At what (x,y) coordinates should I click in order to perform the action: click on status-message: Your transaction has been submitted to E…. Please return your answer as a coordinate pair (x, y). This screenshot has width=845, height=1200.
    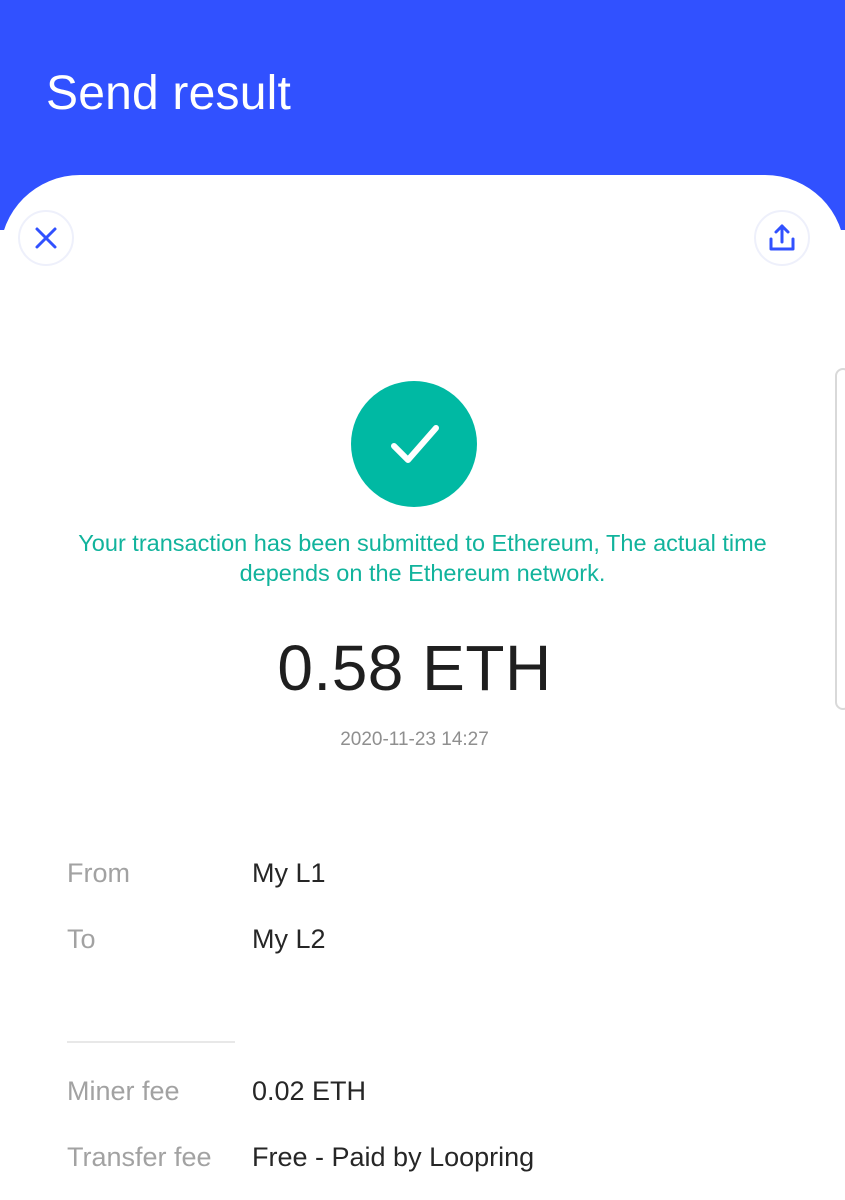
    Looking at the image, I should click on (422, 558).